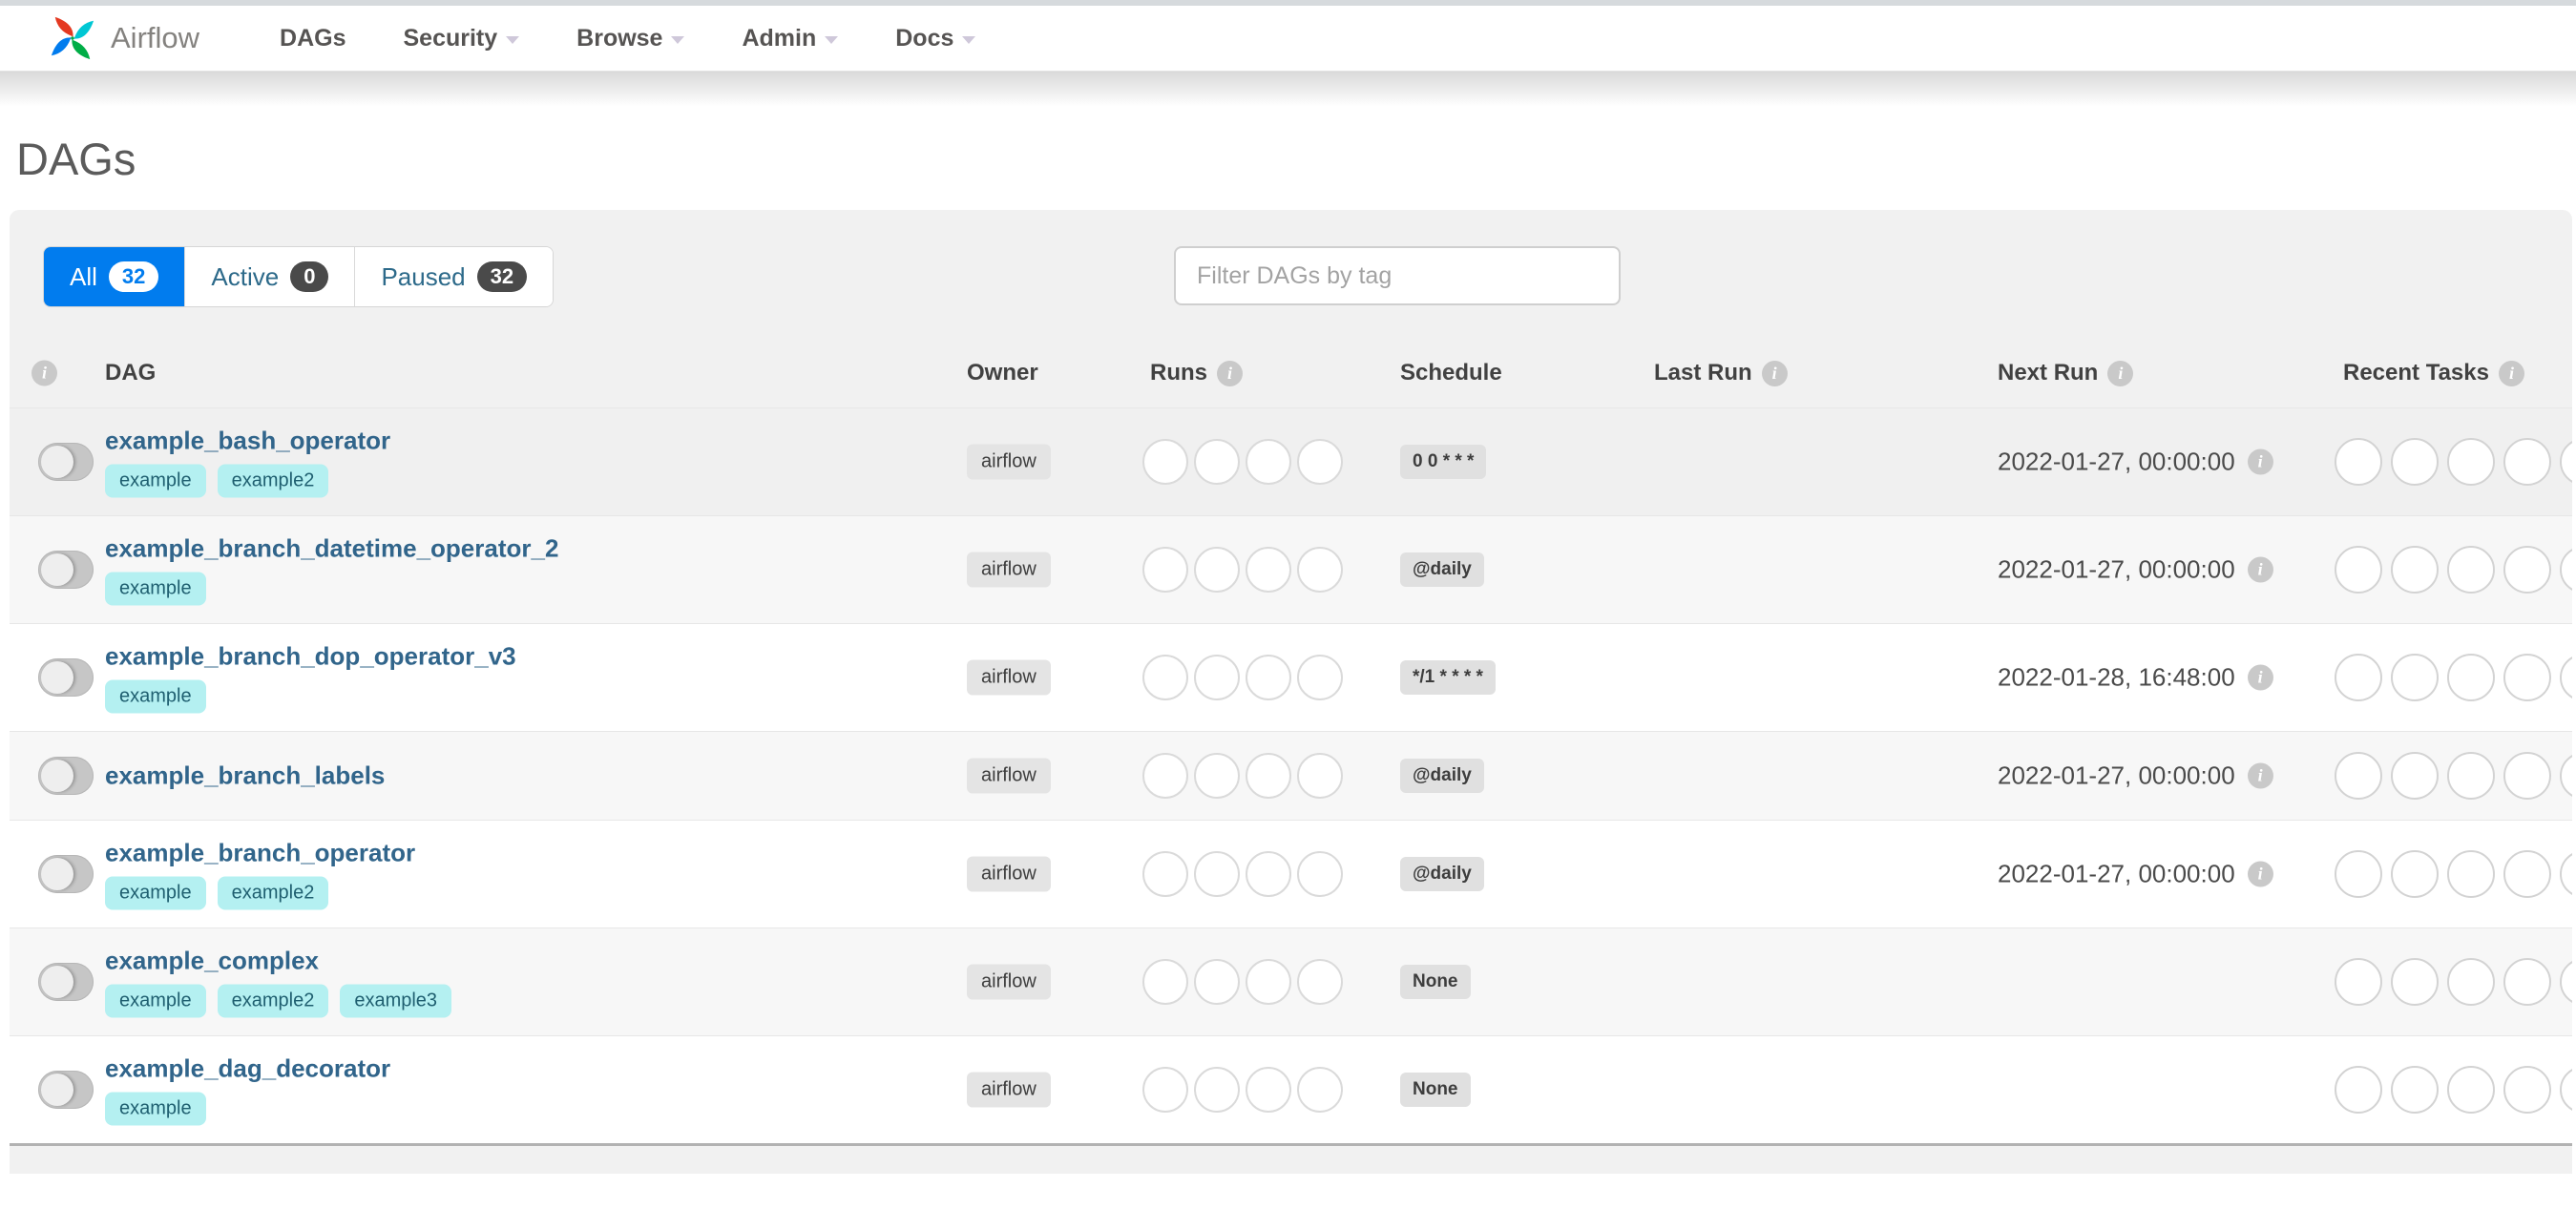 Image resolution: width=2576 pixels, height=1209 pixels. I want to click on nav-item-admin: Admin, so click(790, 38).